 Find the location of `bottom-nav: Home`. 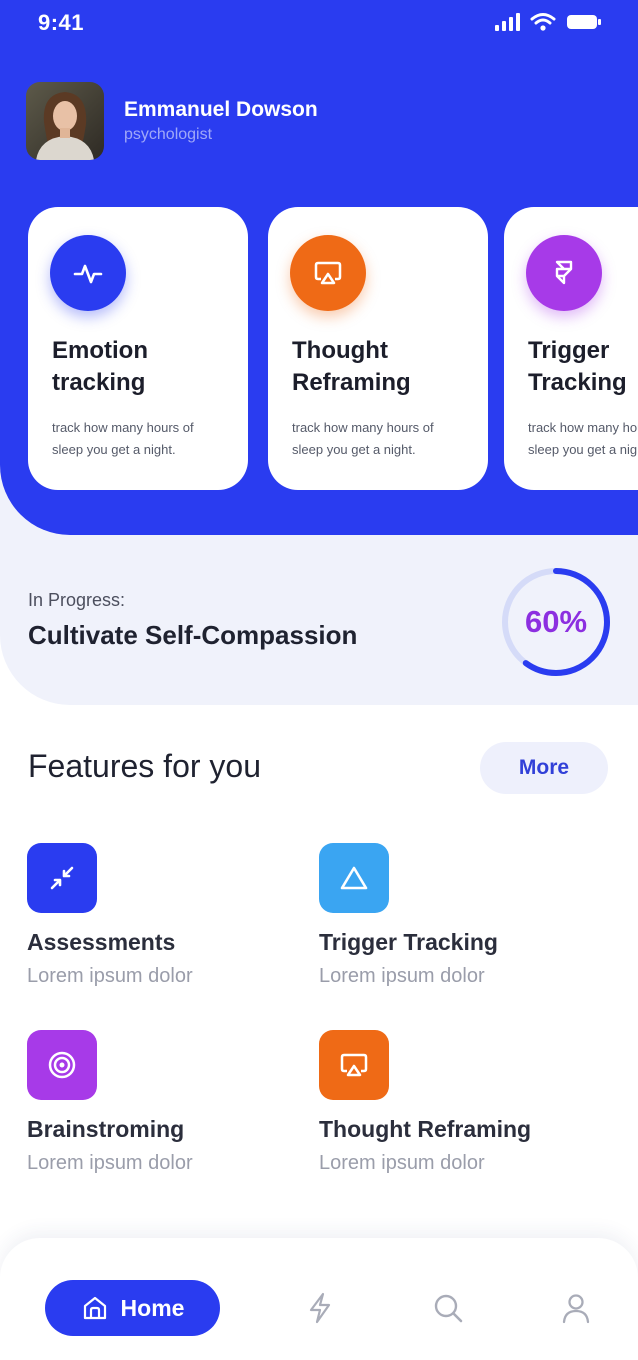

bottom-nav: Home is located at coordinates (319, 1299).